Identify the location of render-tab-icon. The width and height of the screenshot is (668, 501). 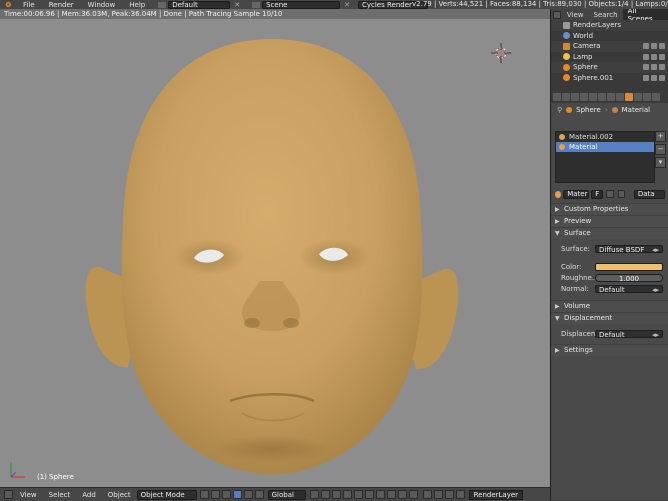
(557, 97).